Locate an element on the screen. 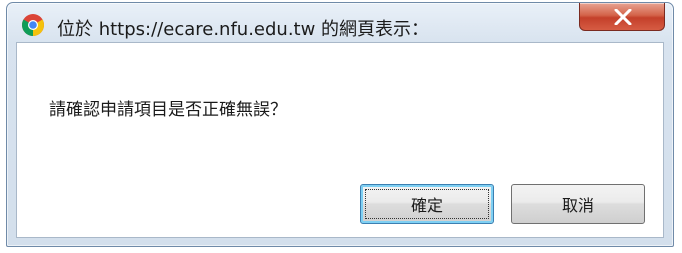  cancel-button-label: 取消 is located at coordinates (577, 205).